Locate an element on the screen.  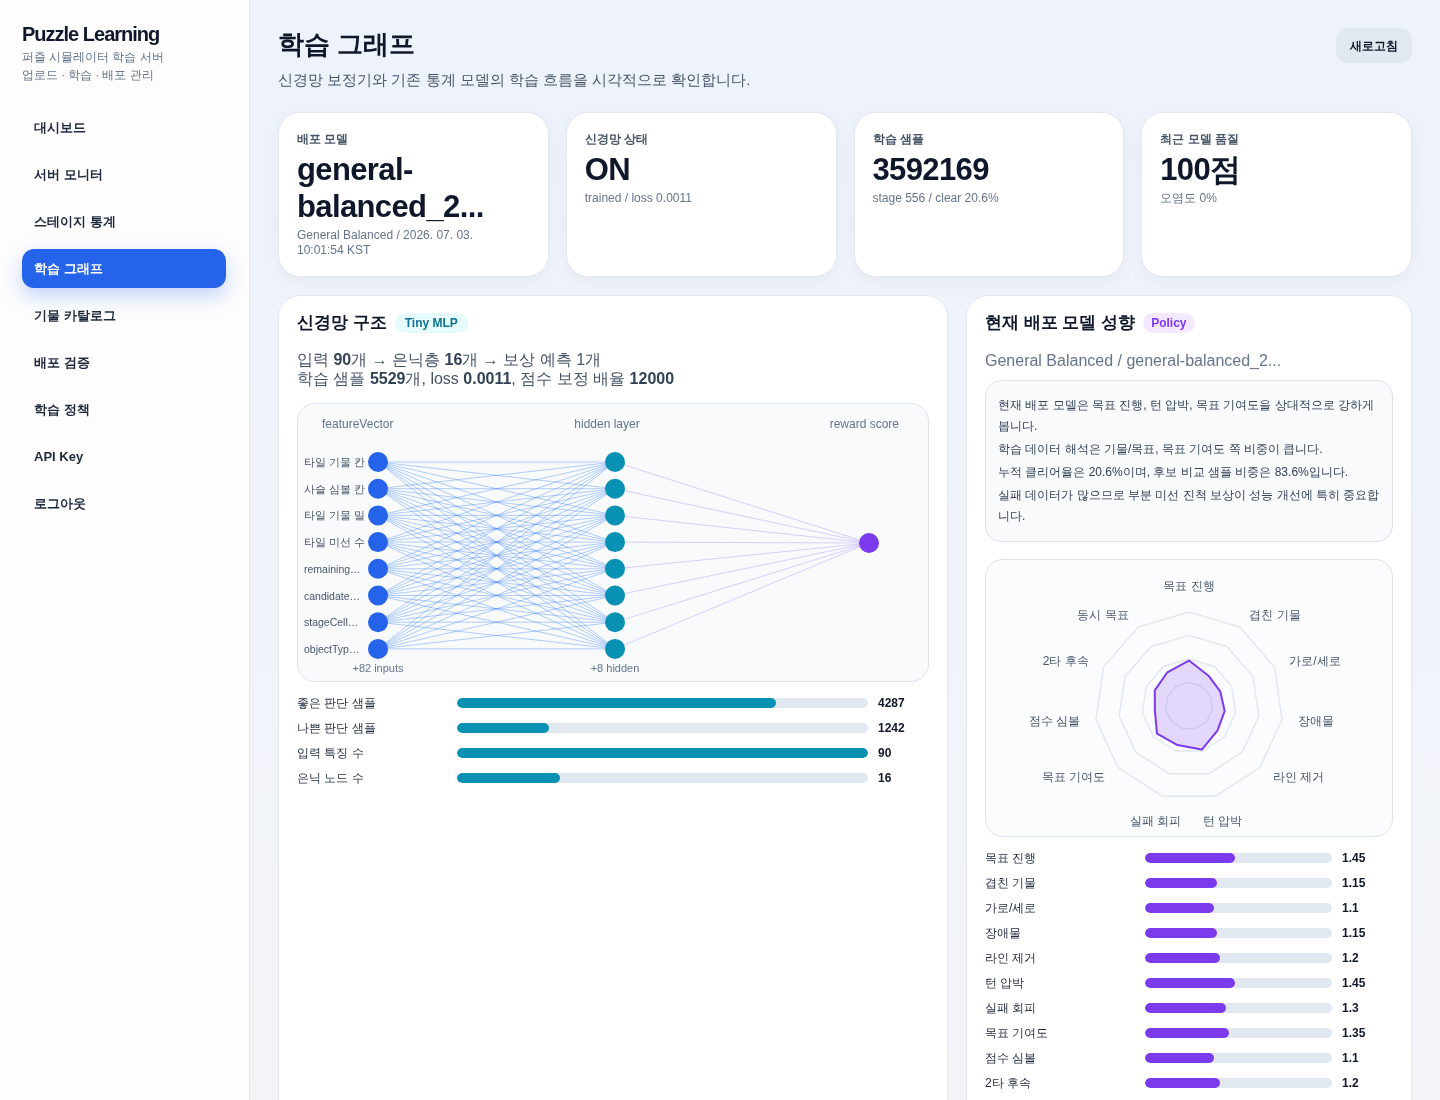
note-text: 누적 클리어율은 20.6%이며, 후보 비교 샘플 비중은 83.6%입니다. is located at coordinates (1174, 472).